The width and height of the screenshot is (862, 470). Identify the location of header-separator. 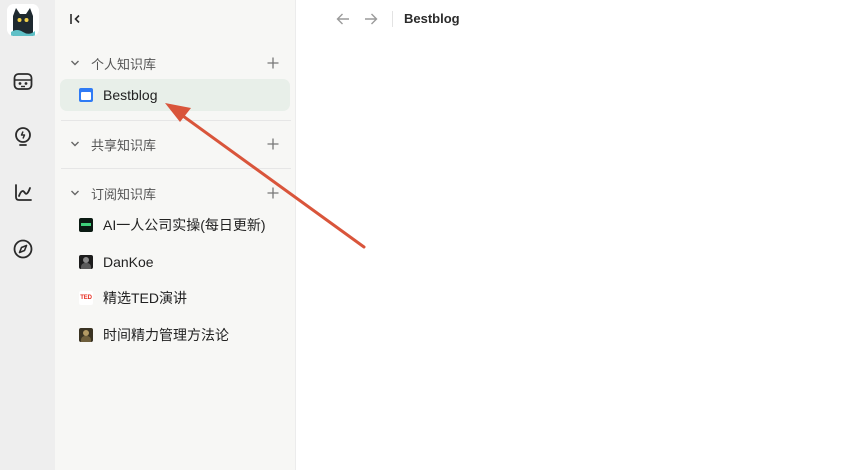
(392, 19).